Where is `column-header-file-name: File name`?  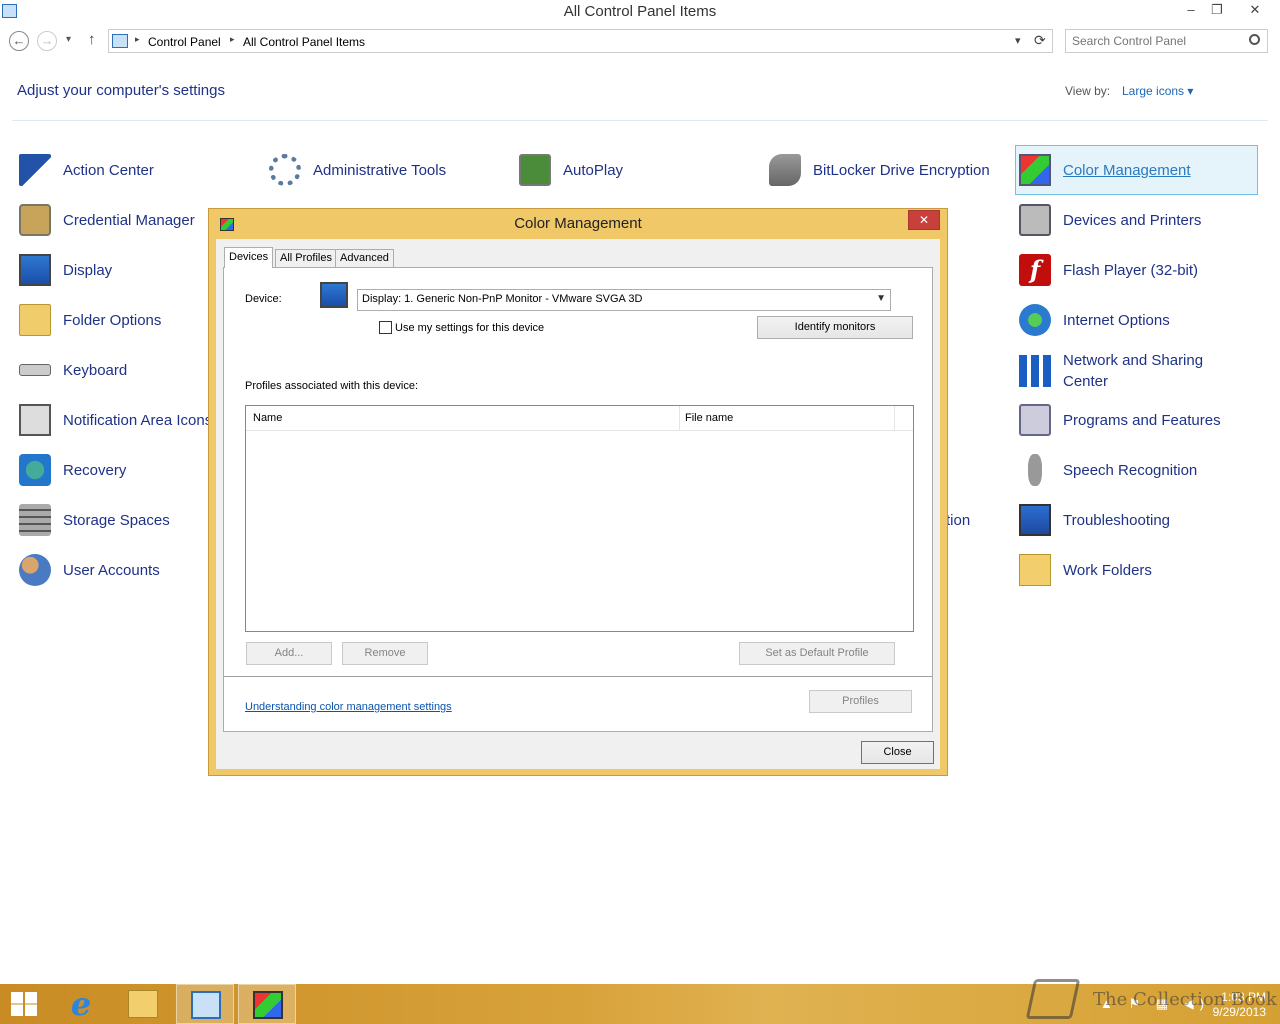 column-header-file-name: File name is located at coordinates (709, 418).